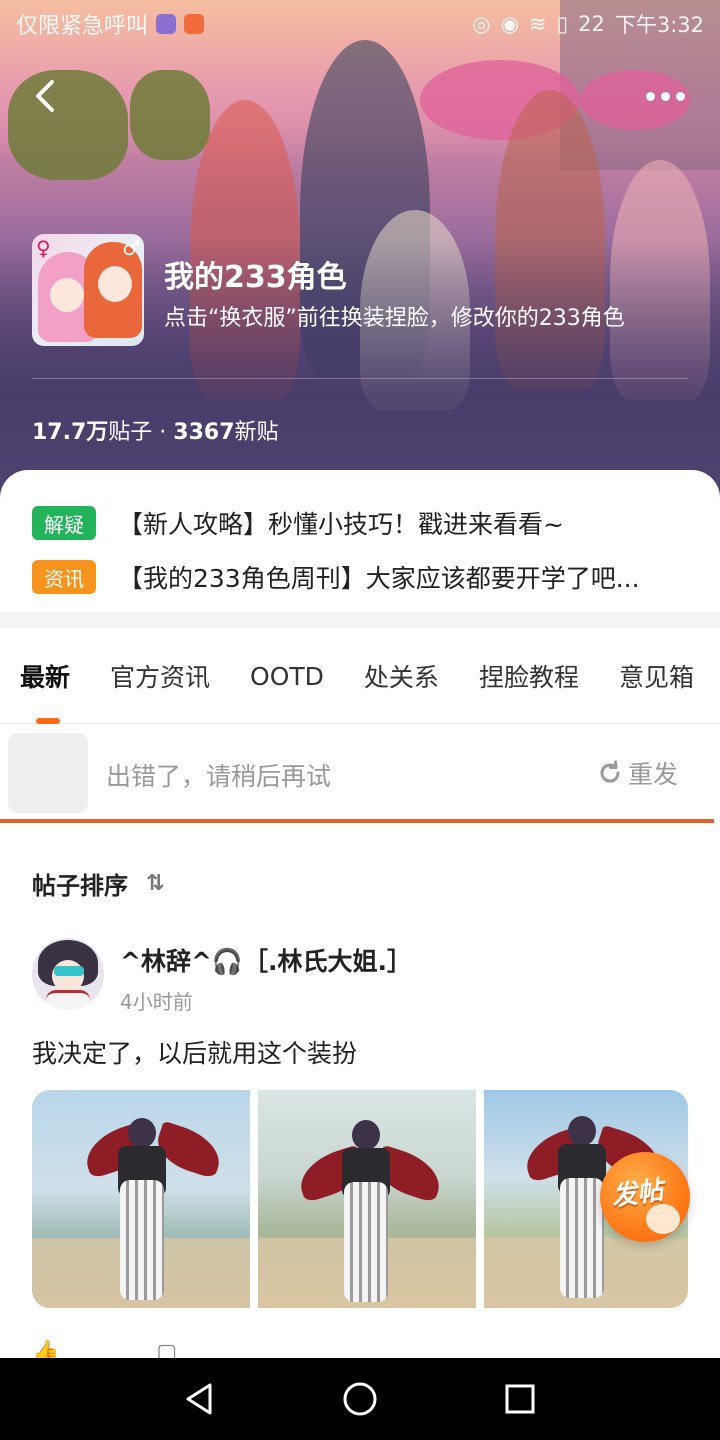  Describe the element at coordinates (562, 24) in the screenshot. I see `battery-icon: ▯` at that location.